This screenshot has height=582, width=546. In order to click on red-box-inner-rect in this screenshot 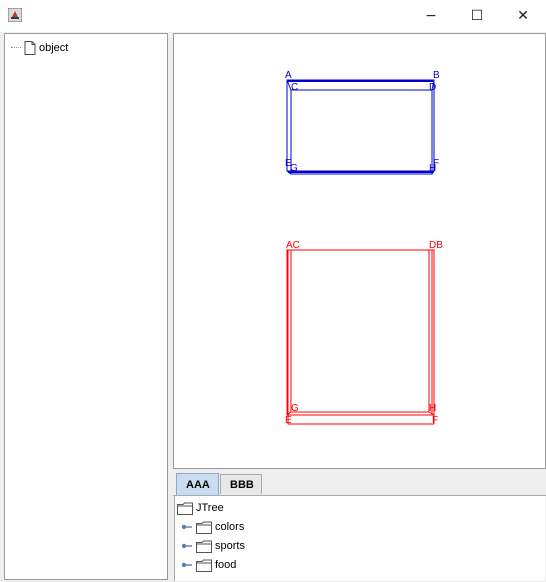, I will do `click(360, 331)`.